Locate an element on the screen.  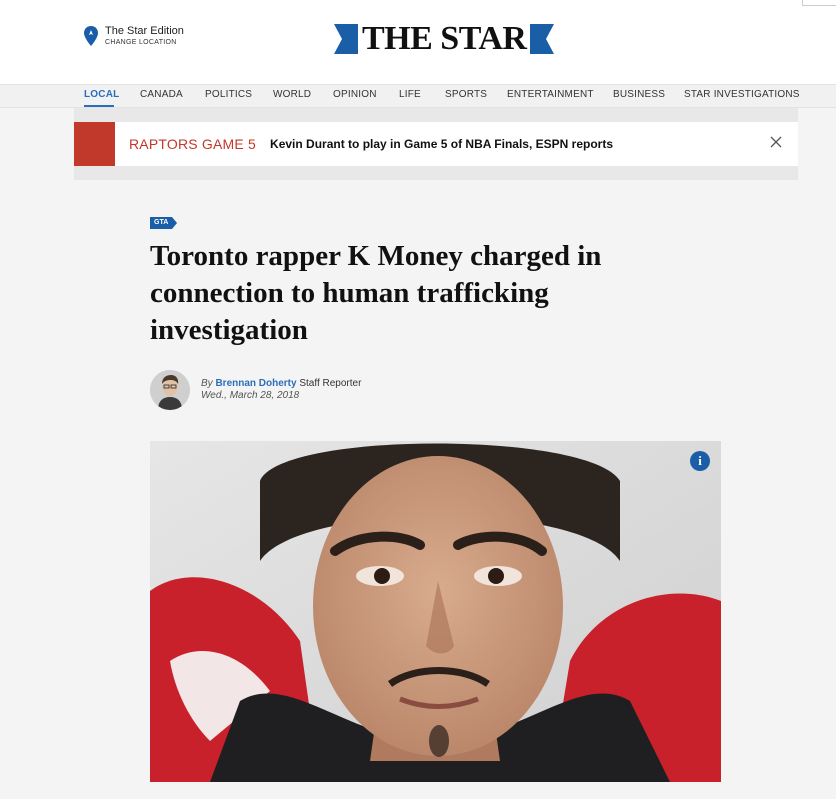
logo-left-flag-icon is located at coordinates (346, 39).